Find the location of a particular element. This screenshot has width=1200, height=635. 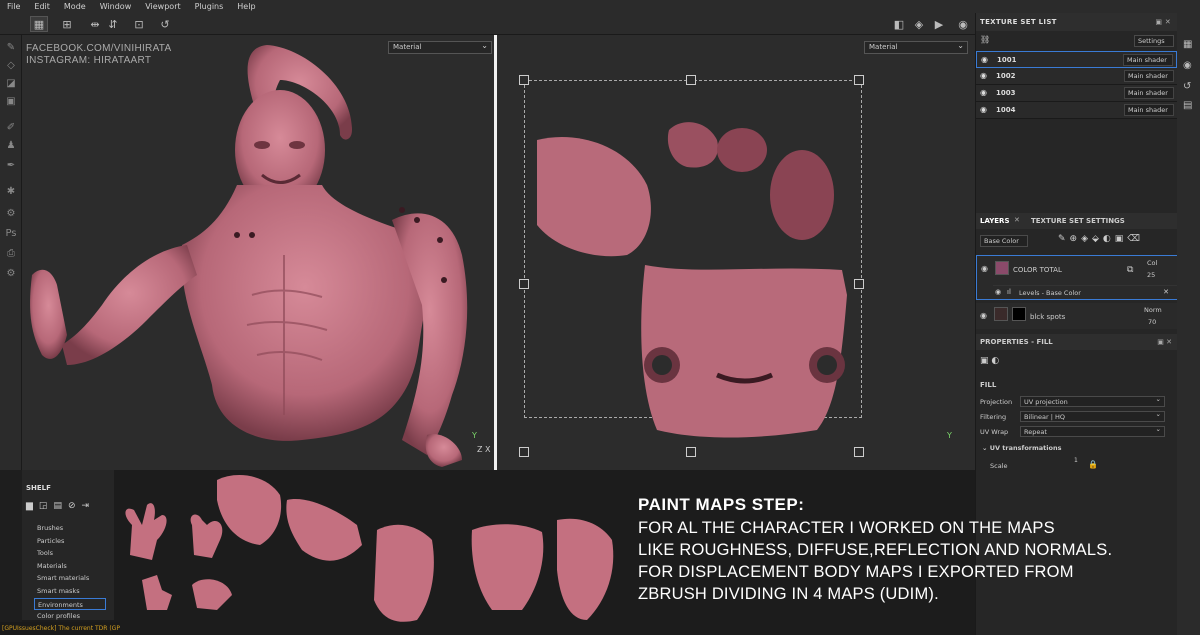

tab-layers: LAYERS is located at coordinates (995, 221).